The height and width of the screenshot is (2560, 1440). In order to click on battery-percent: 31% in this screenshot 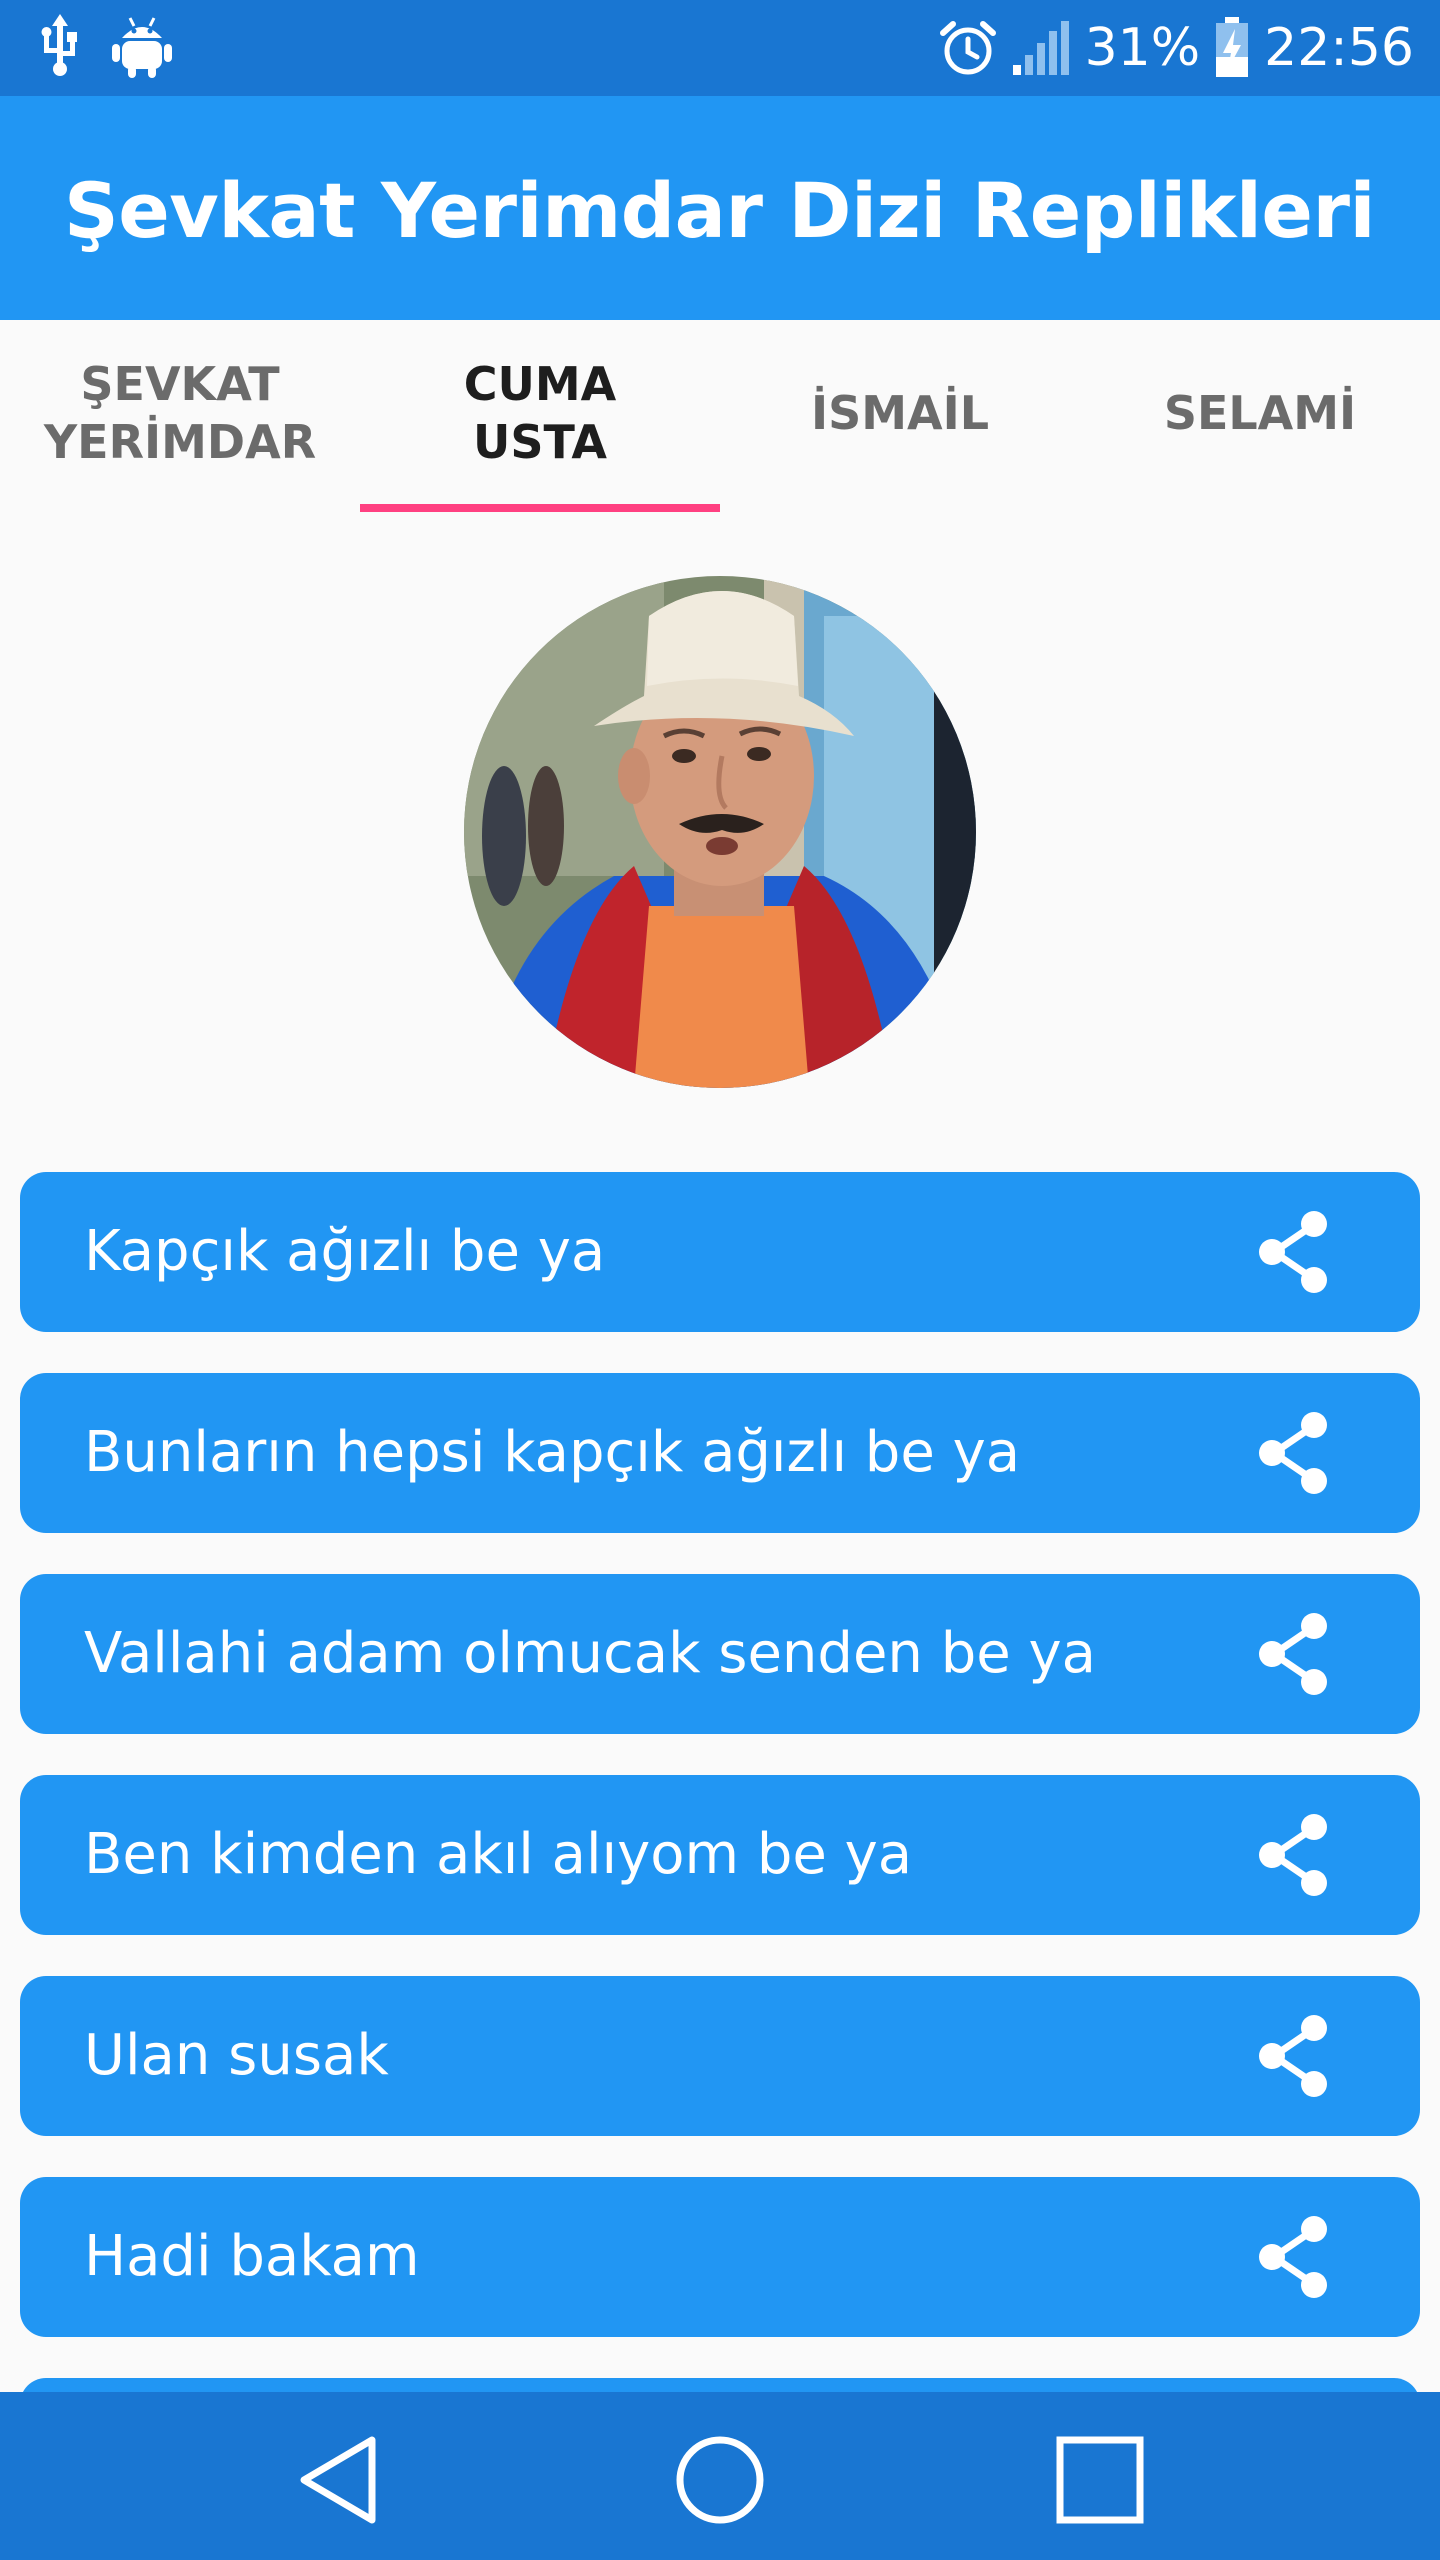, I will do `click(1142, 48)`.